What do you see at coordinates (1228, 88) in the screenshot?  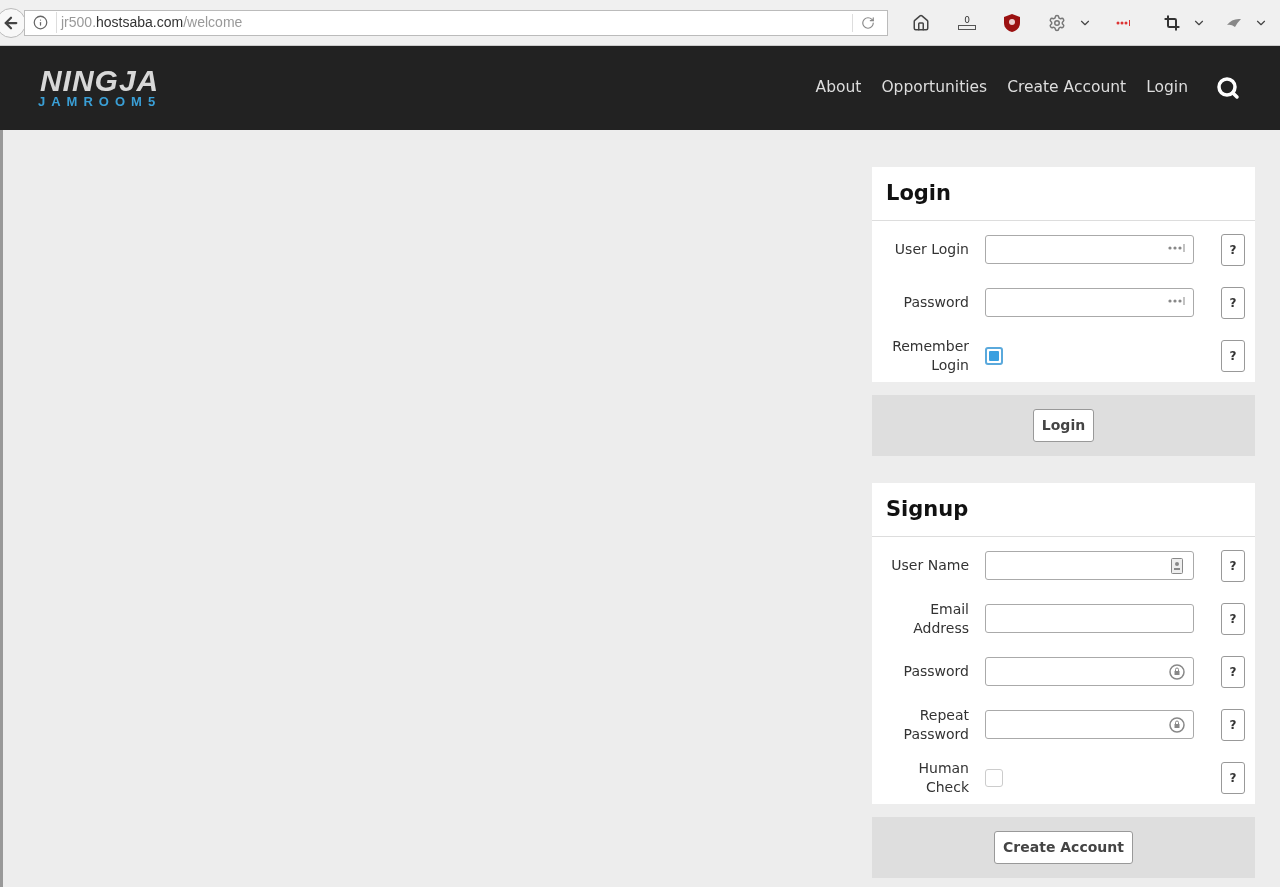 I see `search-icon` at bounding box center [1228, 88].